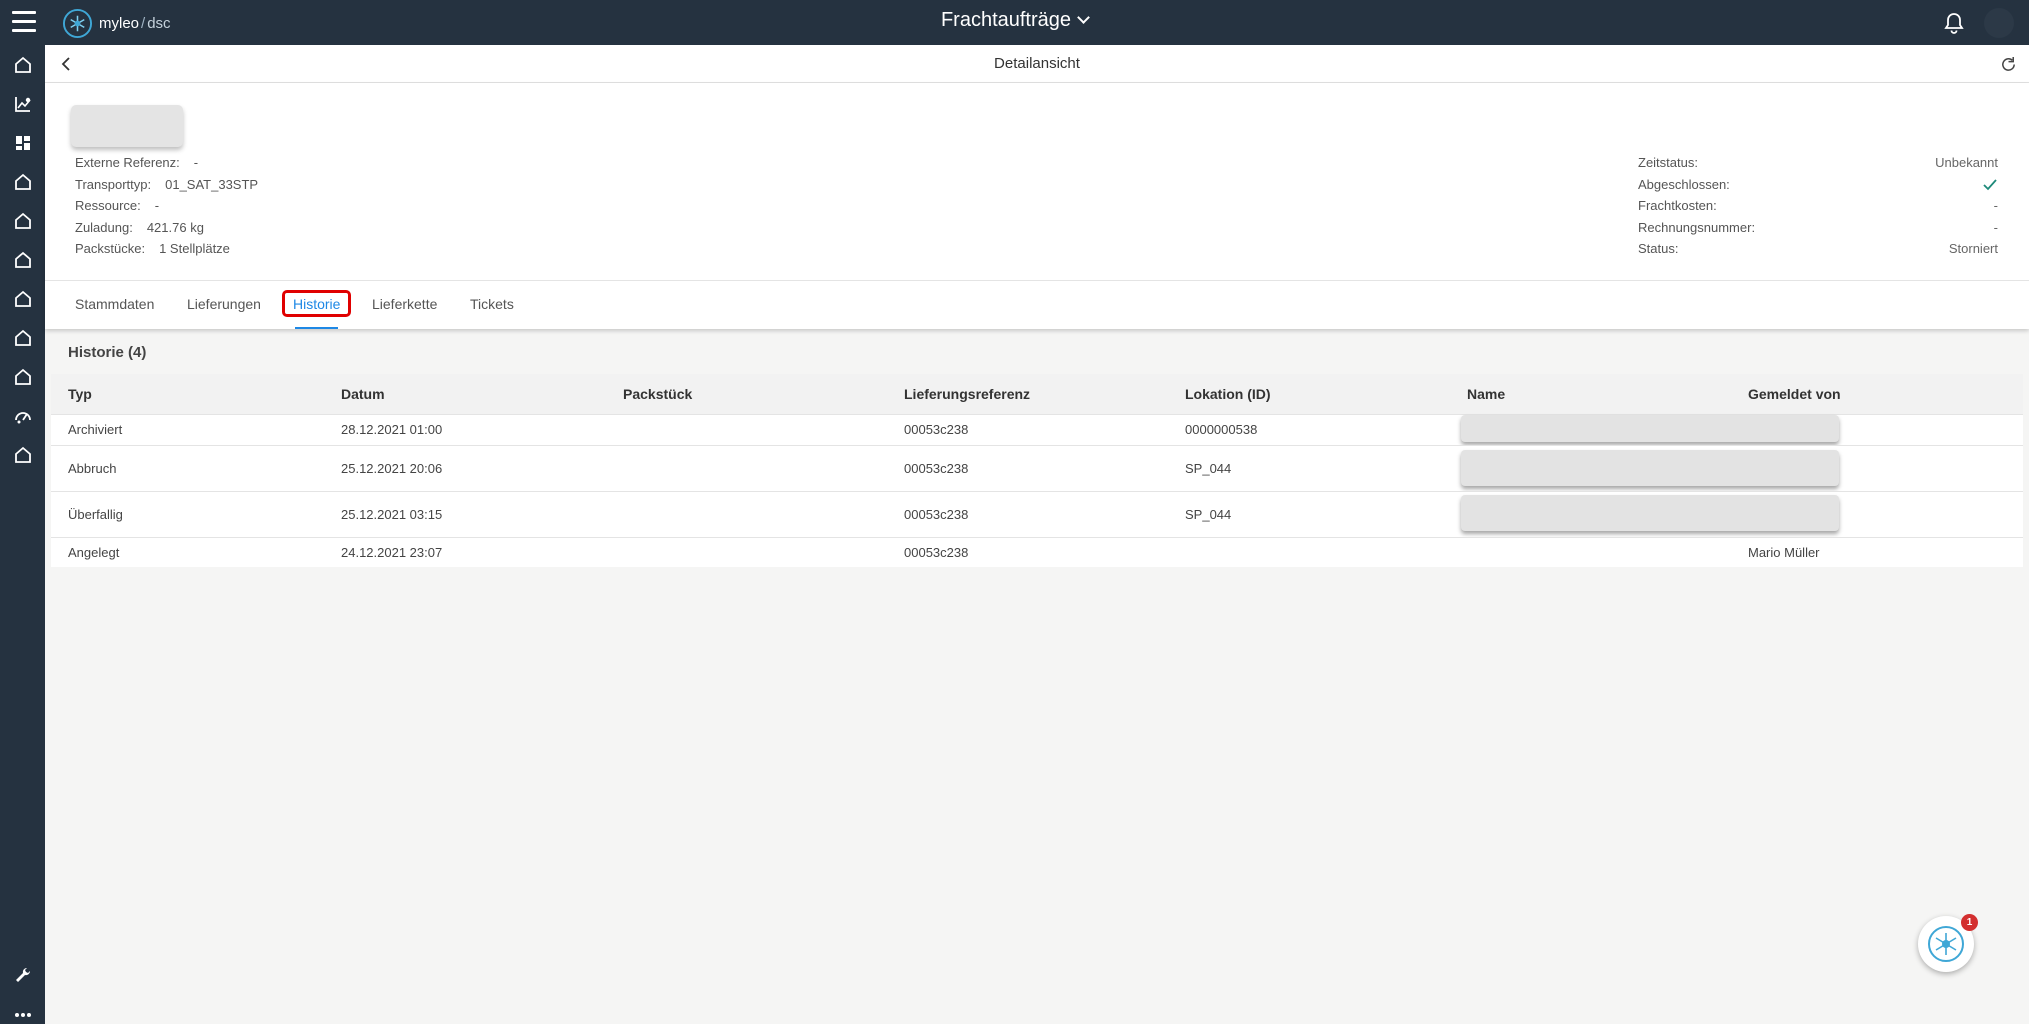 This screenshot has height=1024, width=2029. What do you see at coordinates (127, 126) in the screenshot?
I see `redacted-image` at bounding box center [127, 126].